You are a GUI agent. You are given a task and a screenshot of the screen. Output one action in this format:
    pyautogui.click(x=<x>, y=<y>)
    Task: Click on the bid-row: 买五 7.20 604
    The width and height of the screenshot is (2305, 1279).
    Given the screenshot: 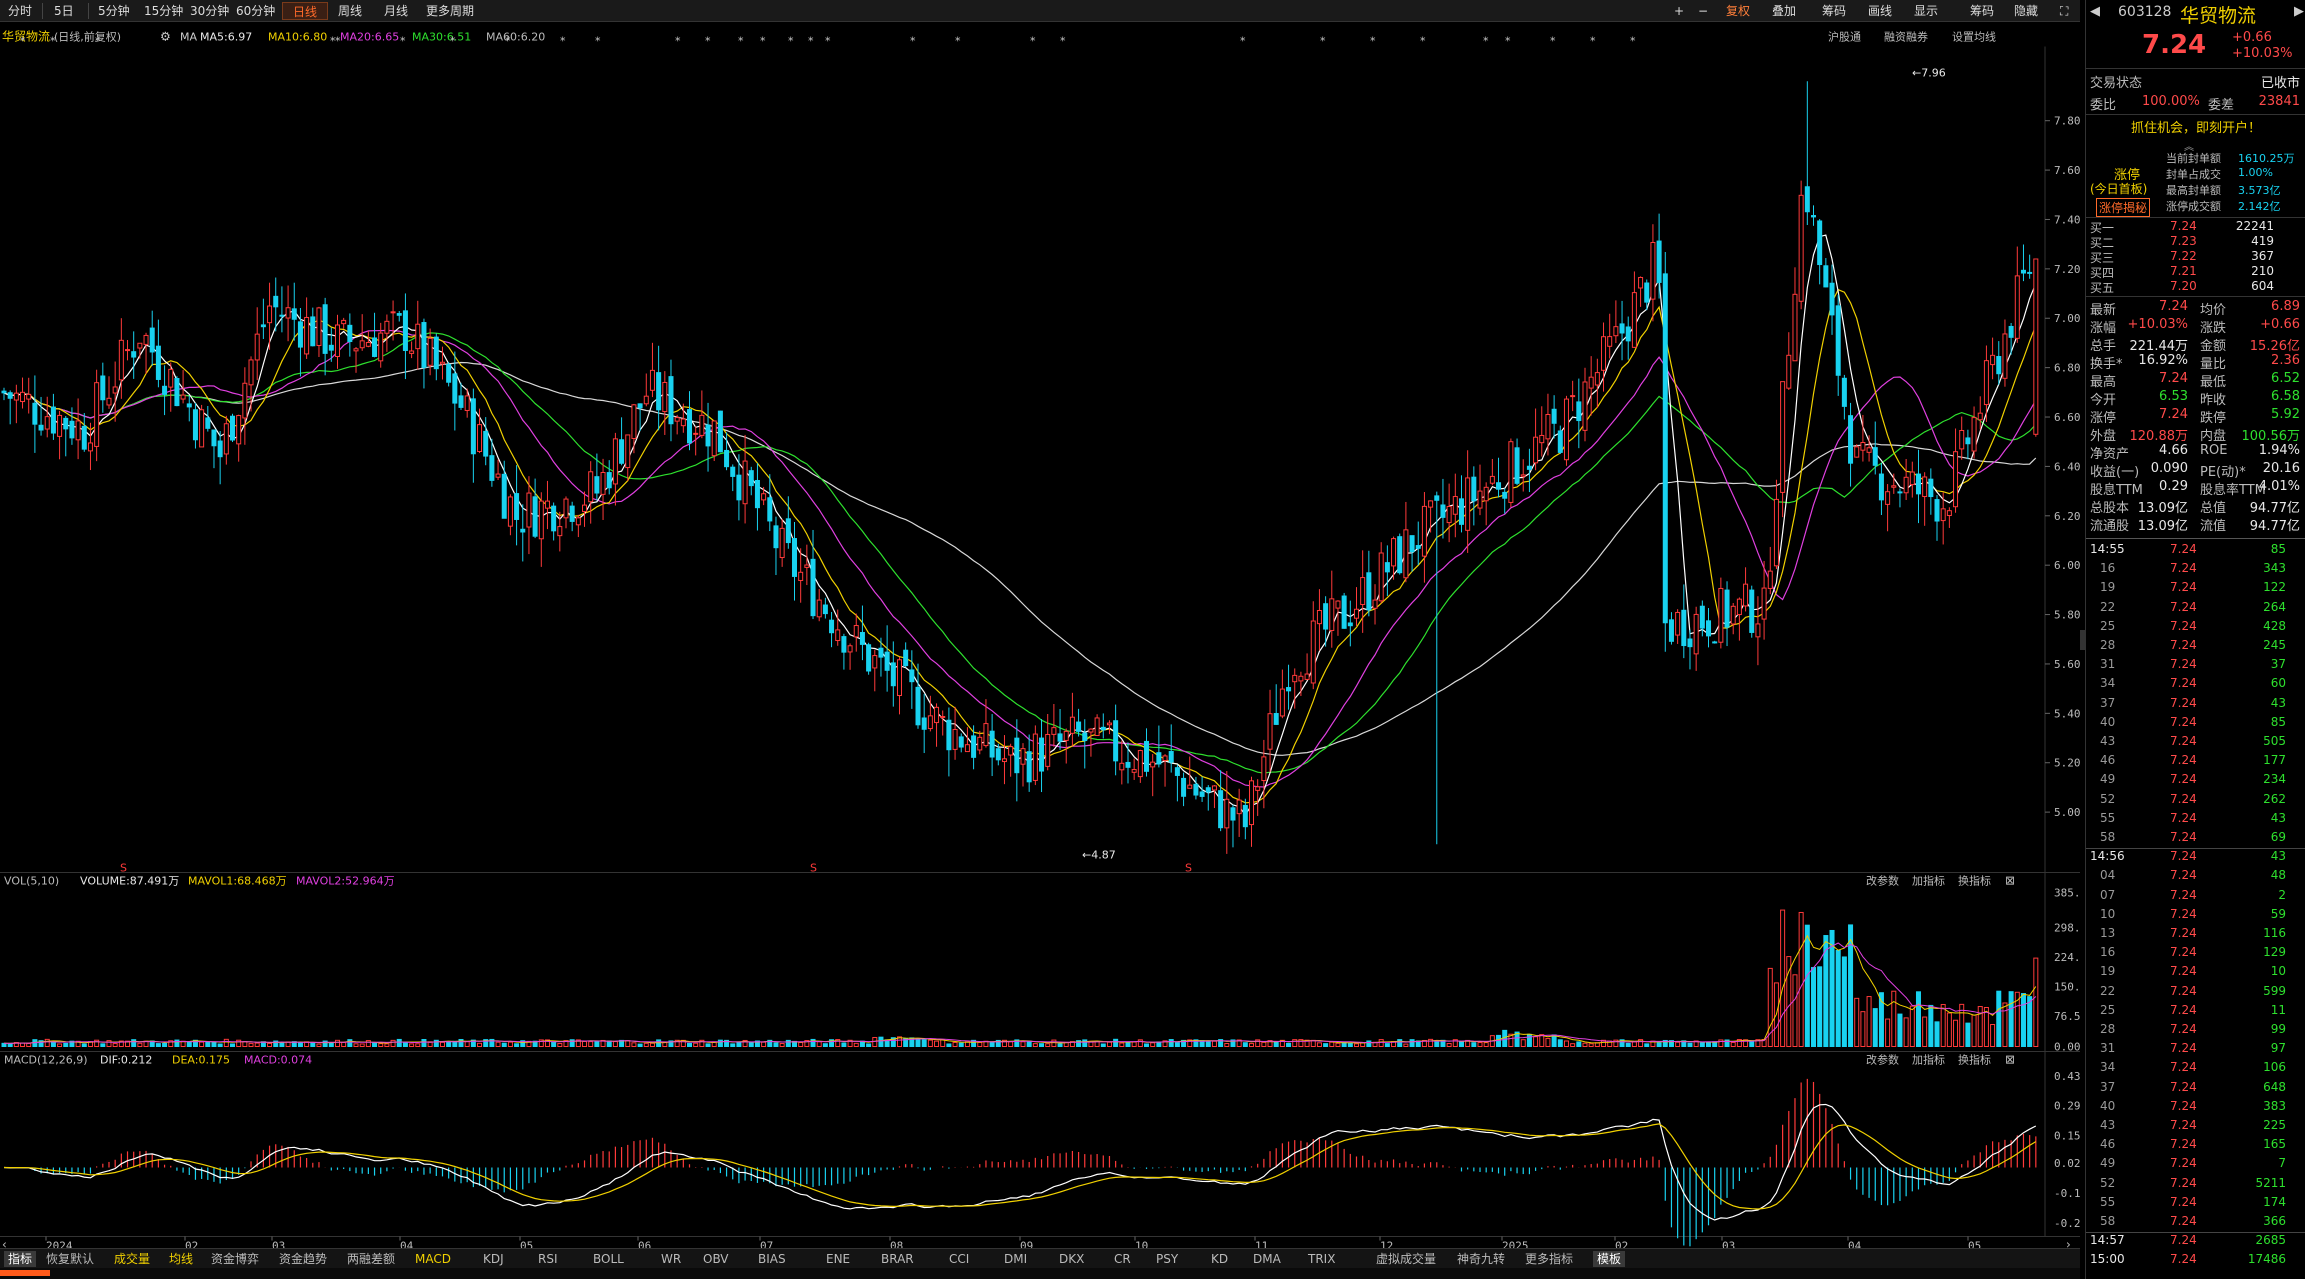 What is the action you would take?
    pyautogui.click(x=2196, y=287)
    